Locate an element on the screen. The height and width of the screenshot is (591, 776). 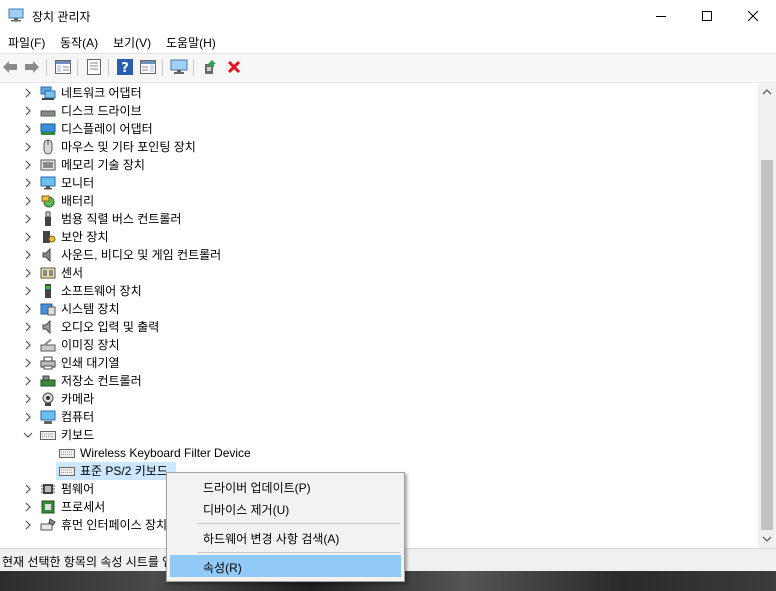
tree-item: 인쇄 대기열 is located at coordinates (379, 363).